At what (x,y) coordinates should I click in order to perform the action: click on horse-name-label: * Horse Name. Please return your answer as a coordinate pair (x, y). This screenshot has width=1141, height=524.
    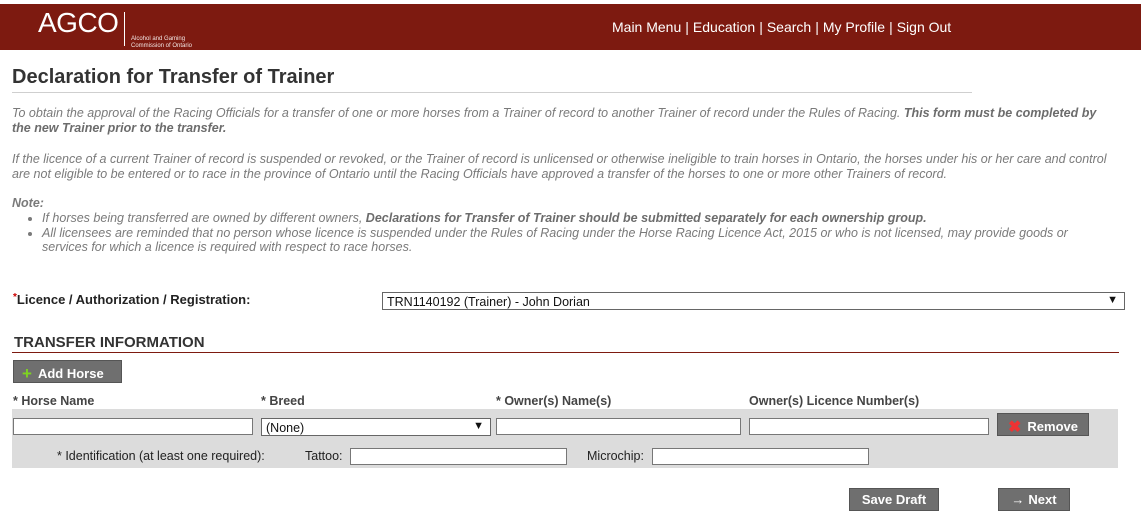
    Looking at the image, I should click on (54, 401).